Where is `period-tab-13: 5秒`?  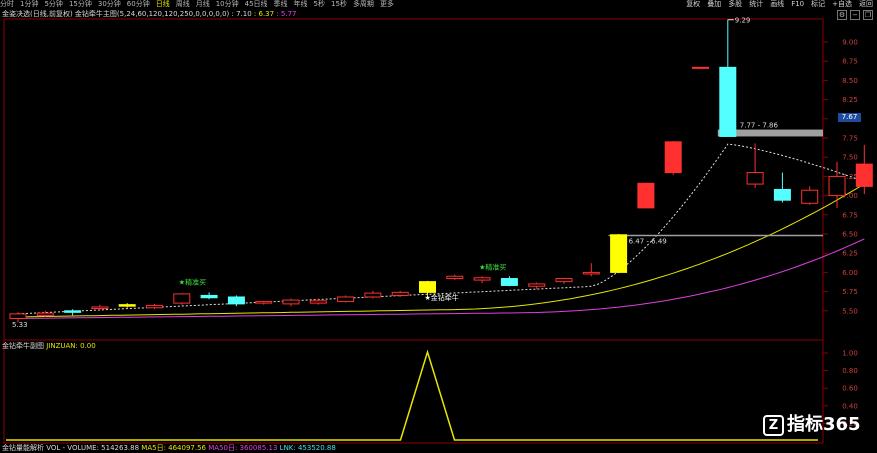
period-tab-13: 5秒 is located at coordinates (319, 4).